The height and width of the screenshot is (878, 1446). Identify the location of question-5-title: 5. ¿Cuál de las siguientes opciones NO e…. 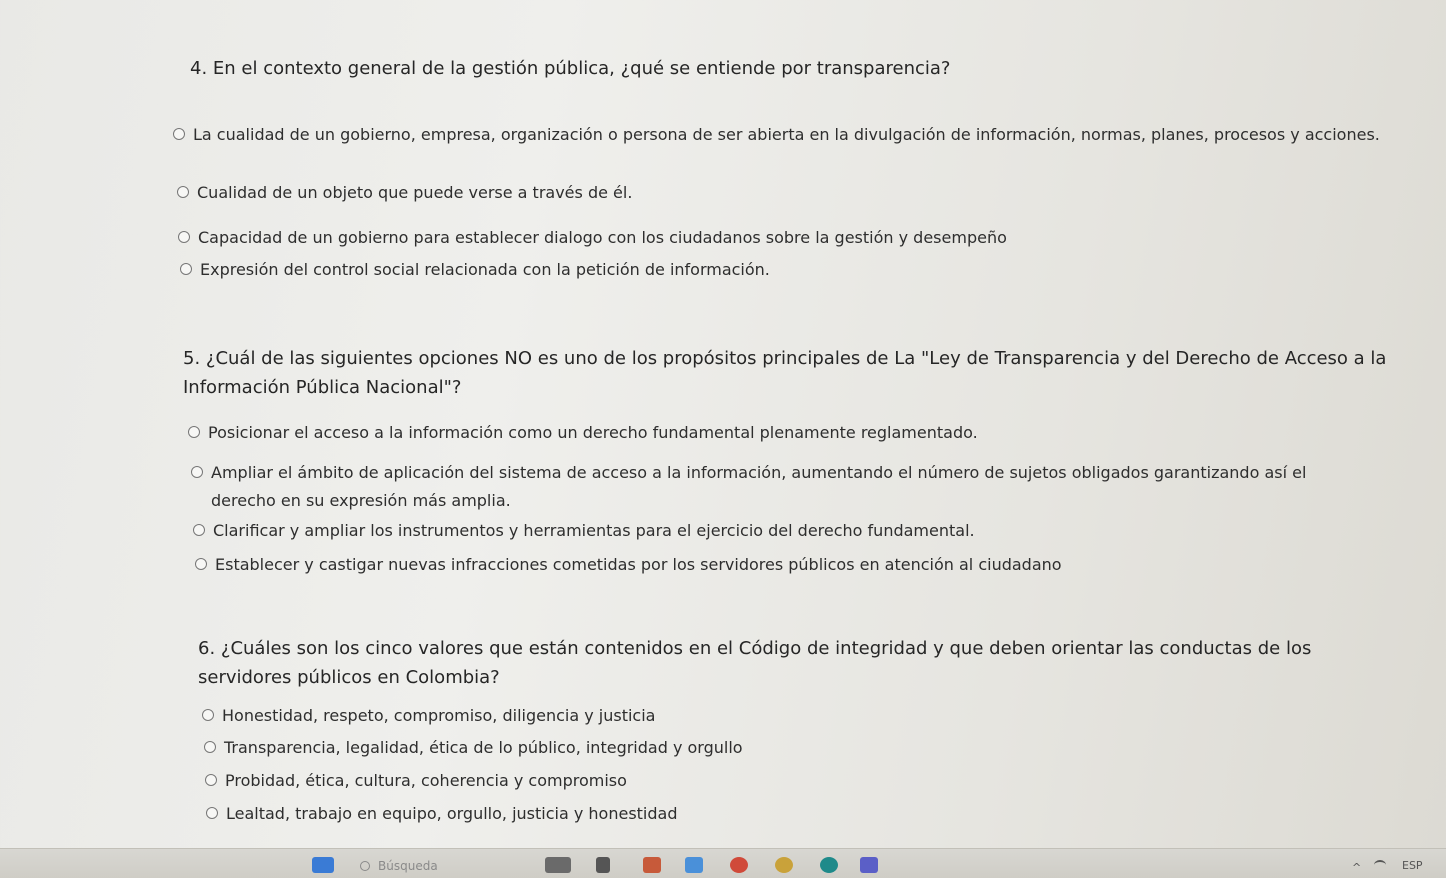
(785, 373).